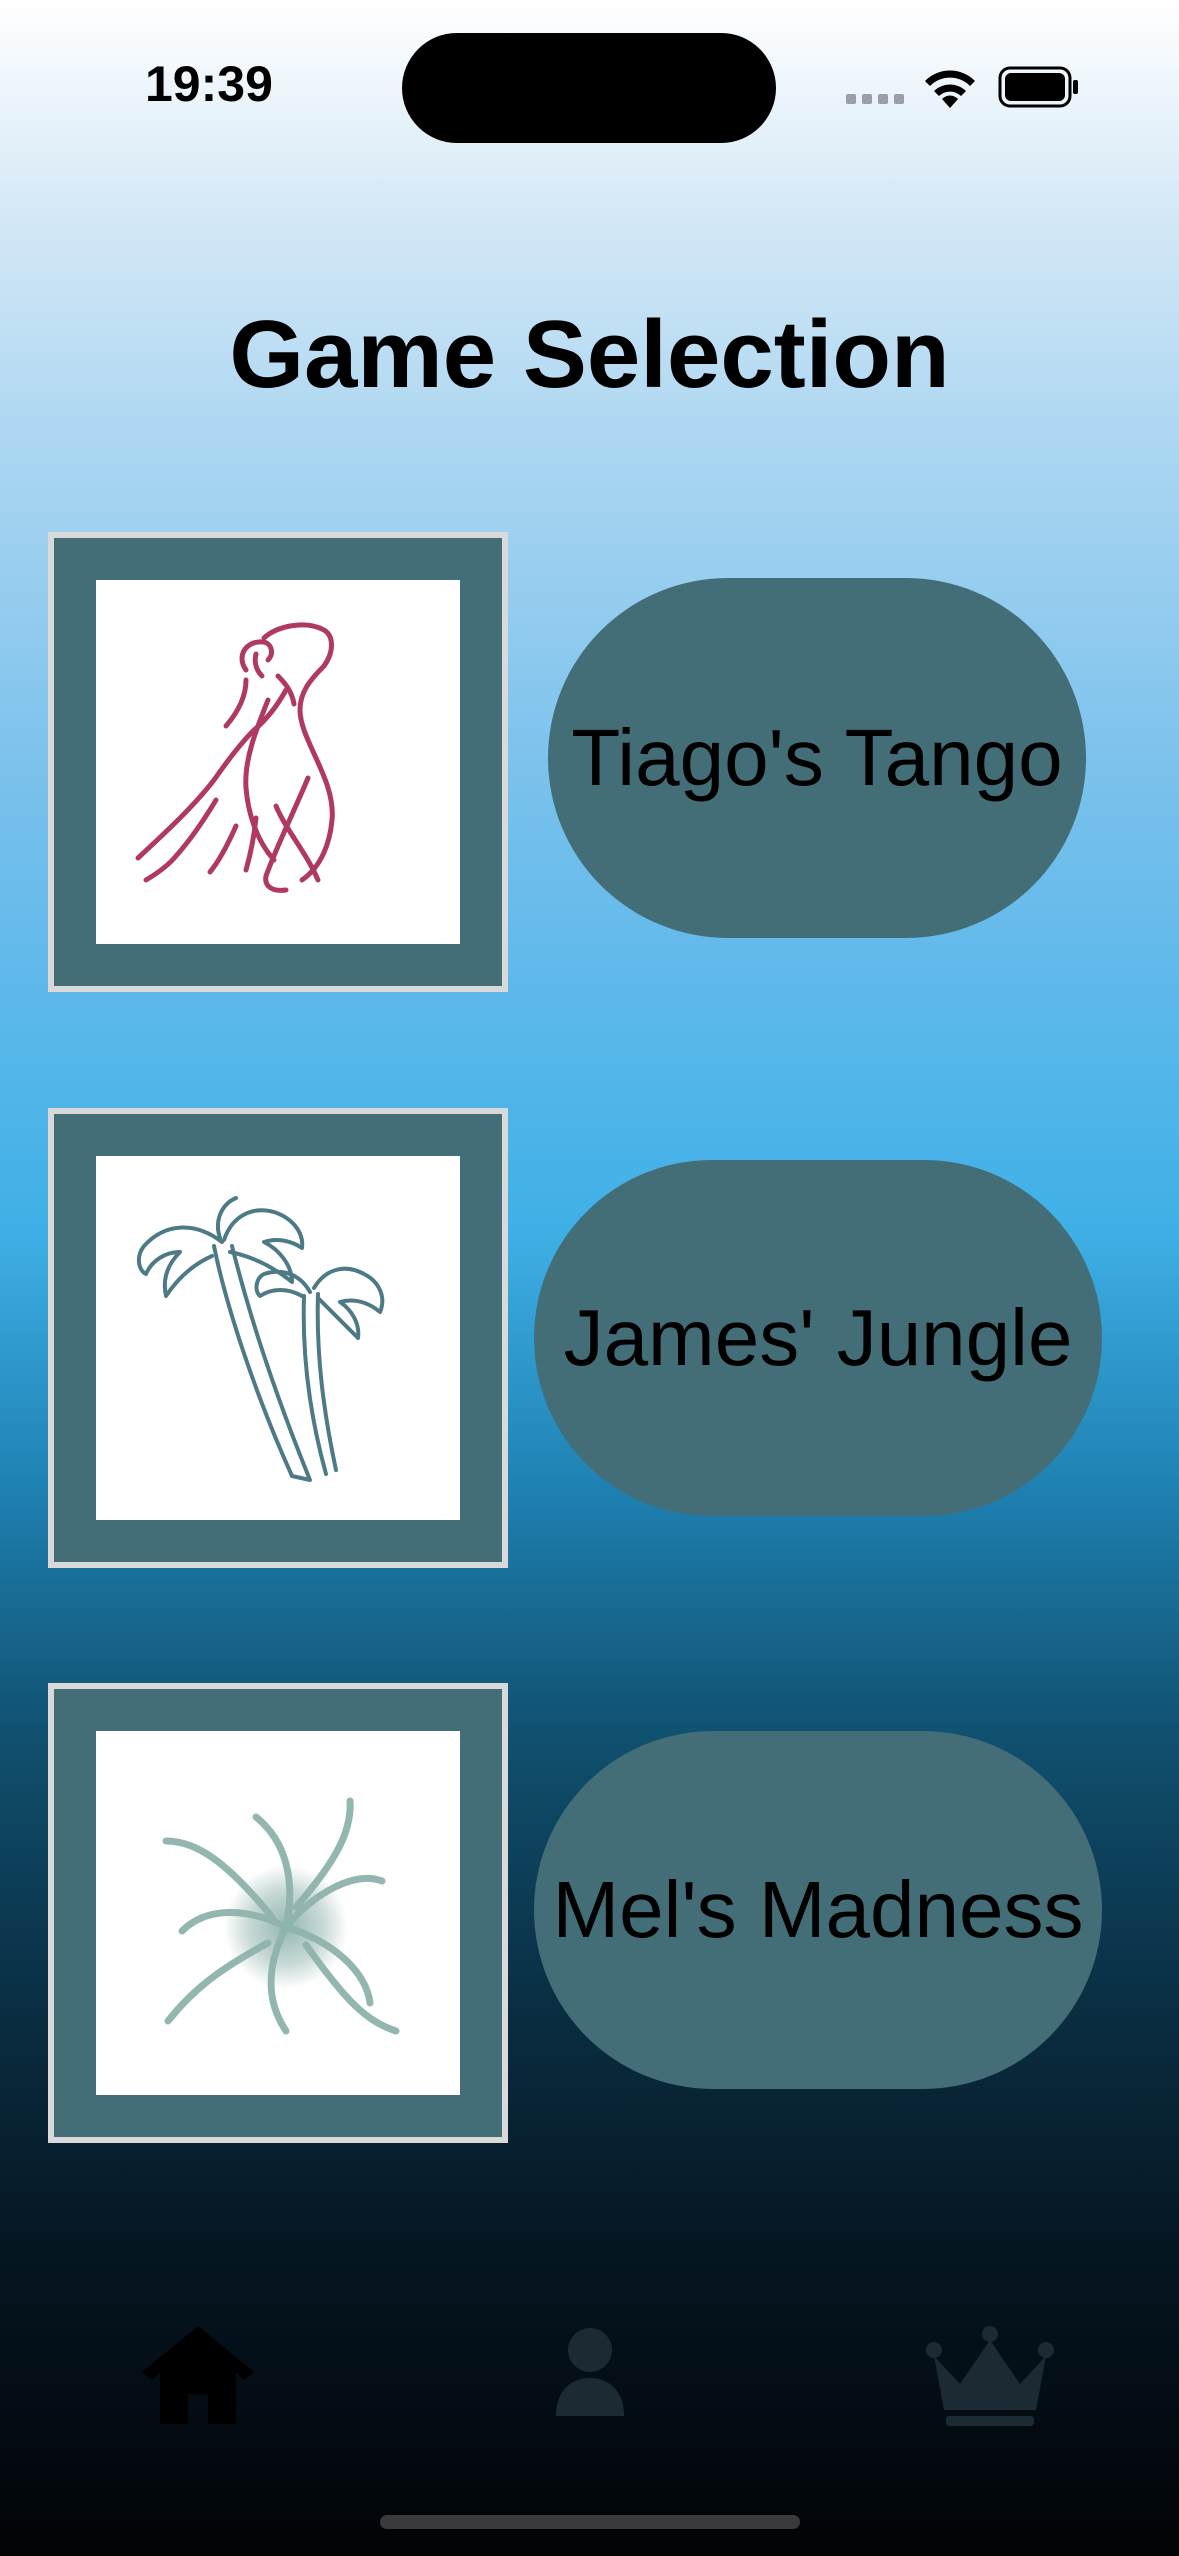  What do you see at coordinates (950, 89) in the screenshot?
I see `wifi-icon` at bounding box center [950, 89].